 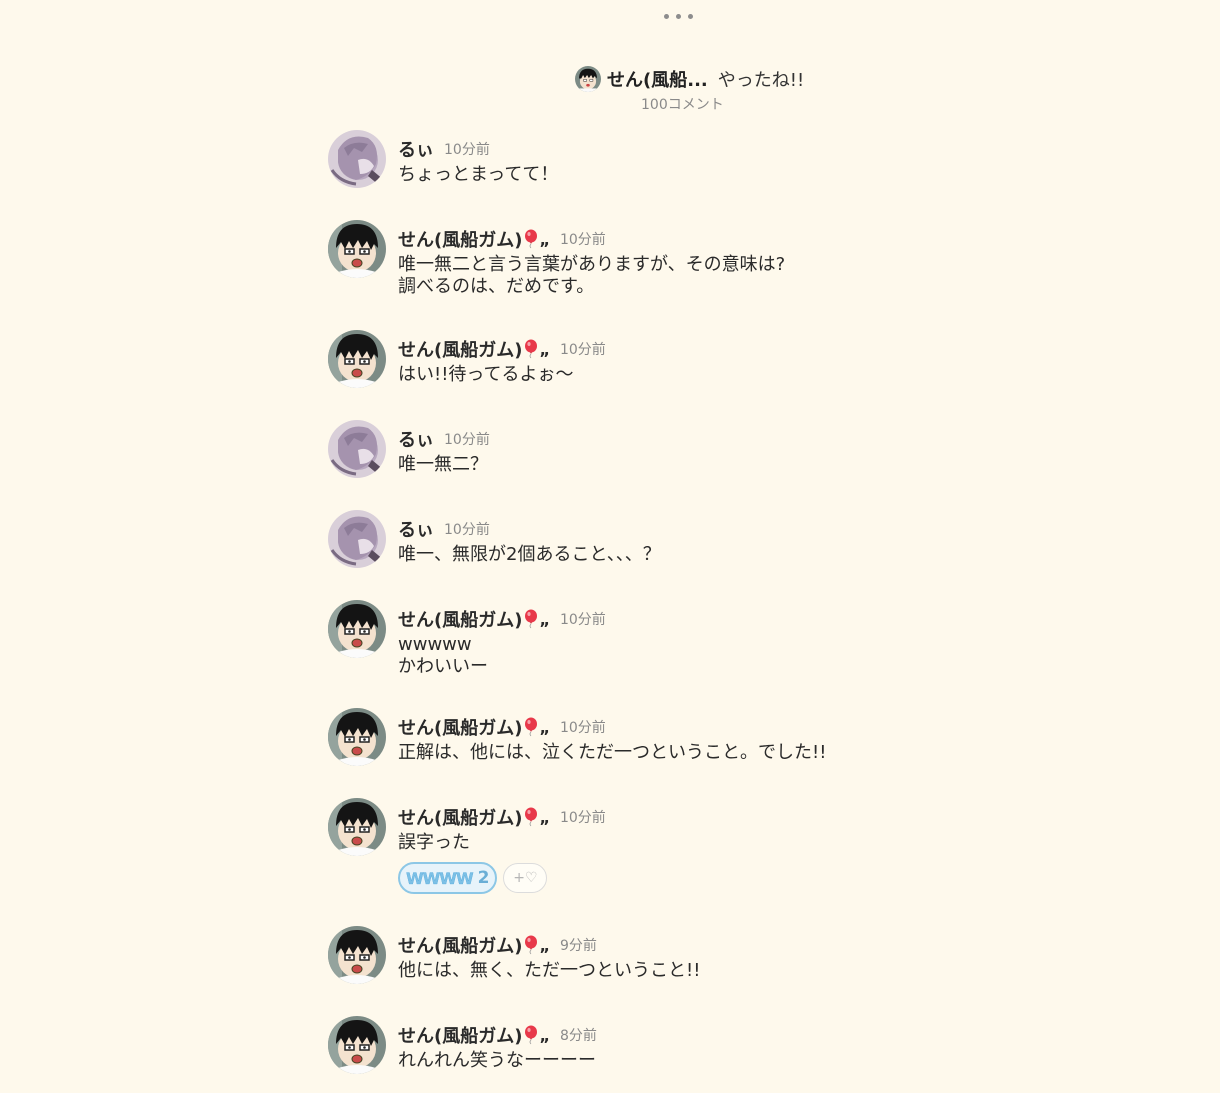 What do you see at coordinates (761, 80) in the screenshot?
I see `thread-title: やったね!!` at bounding box center [761, 80].